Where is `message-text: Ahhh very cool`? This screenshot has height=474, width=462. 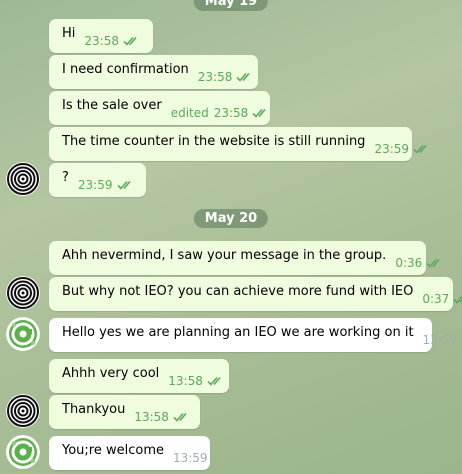
message-text: Ahhh very cool is located at coordinates (111, 373).